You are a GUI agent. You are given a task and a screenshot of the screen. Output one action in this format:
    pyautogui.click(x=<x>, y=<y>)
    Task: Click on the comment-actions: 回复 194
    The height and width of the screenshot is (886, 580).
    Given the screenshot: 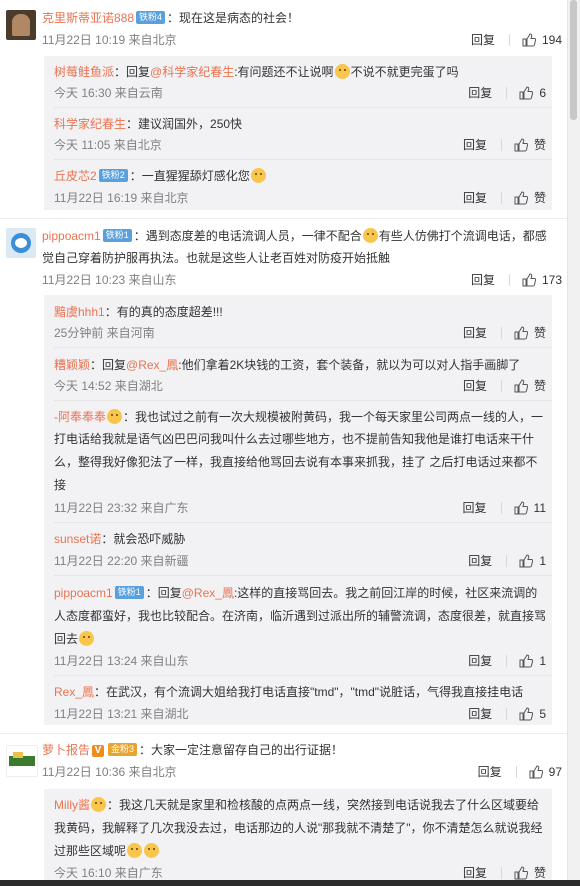 What is the action you would take?
    pyautogui.click(x=516, y=40)
    